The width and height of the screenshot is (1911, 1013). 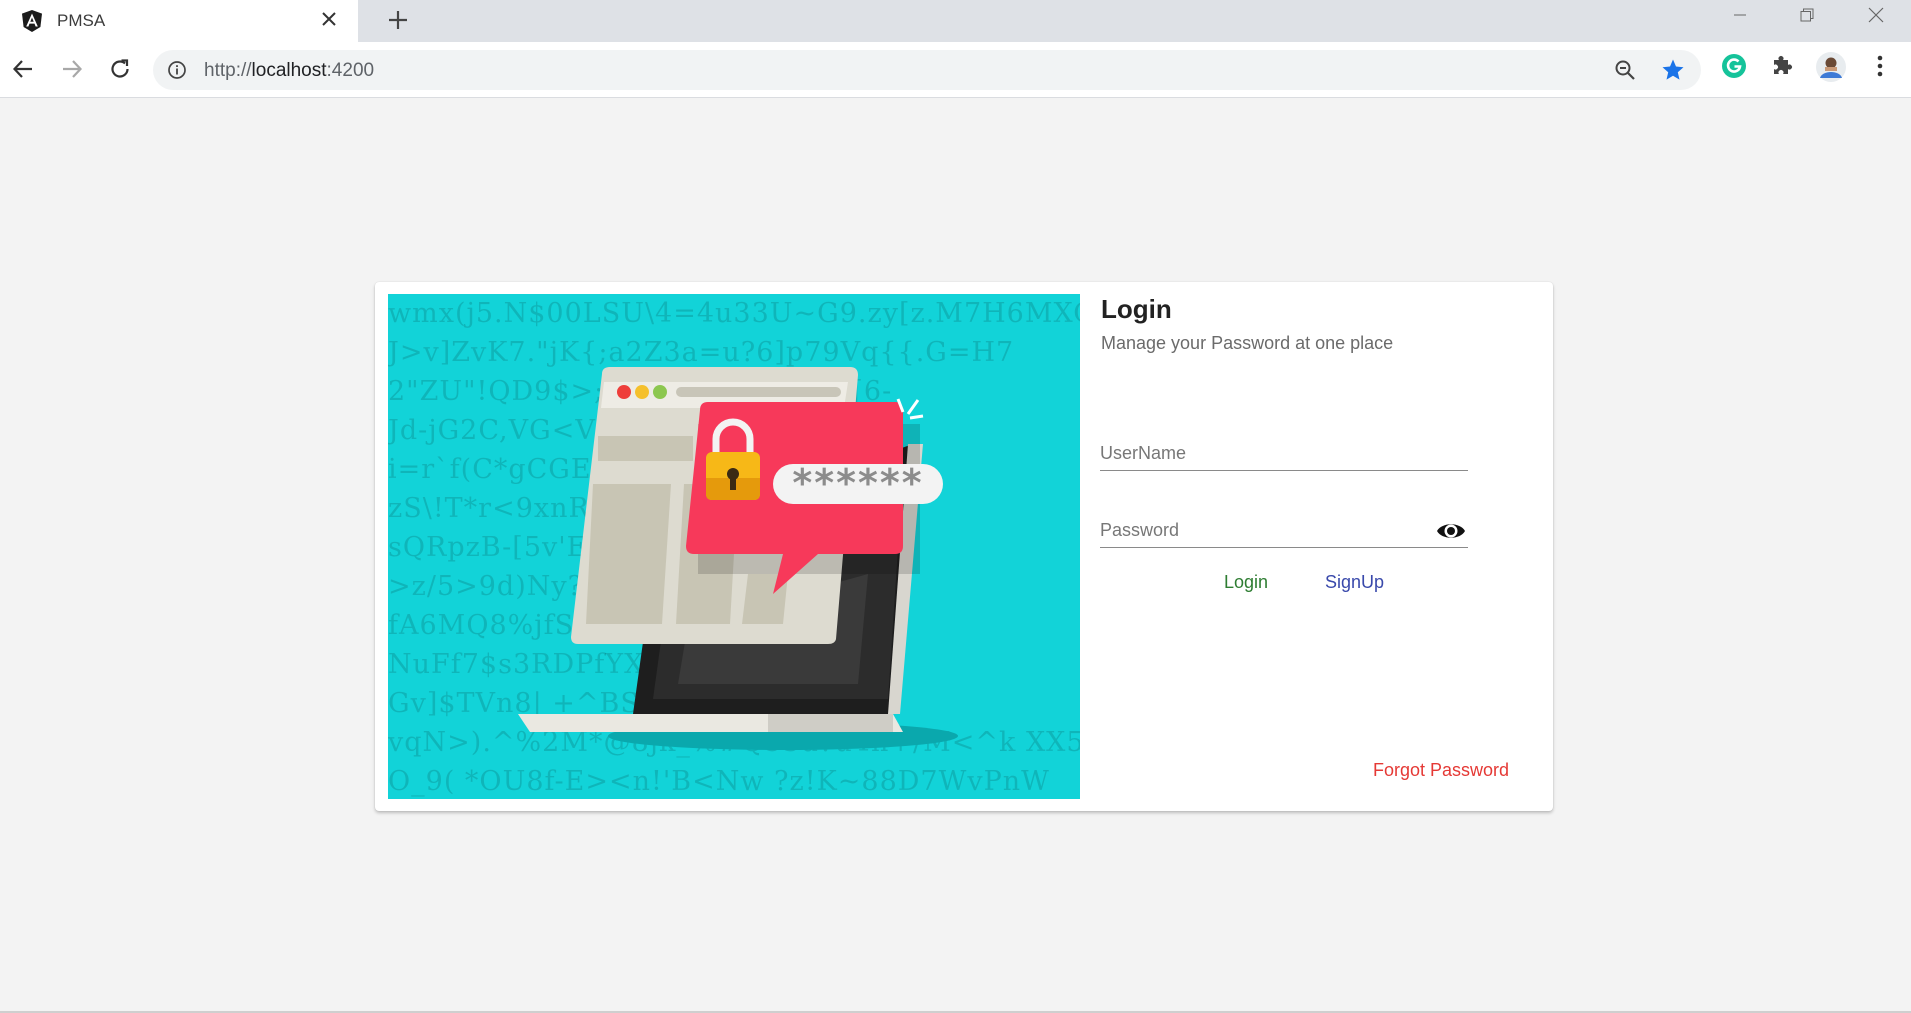 What do you see at coordinates (1734, 66) in the screenshot?
I see `grammarly-extension-icon` at bounding box center [1734, 66].